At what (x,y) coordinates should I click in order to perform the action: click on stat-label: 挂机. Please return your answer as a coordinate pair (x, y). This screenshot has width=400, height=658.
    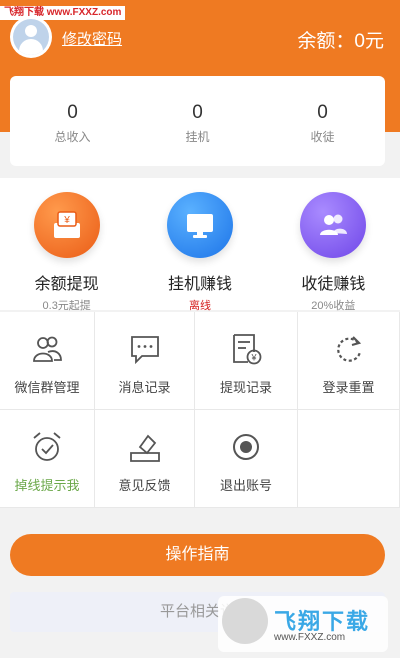
    Looking at the image, I should click on (197, 137).